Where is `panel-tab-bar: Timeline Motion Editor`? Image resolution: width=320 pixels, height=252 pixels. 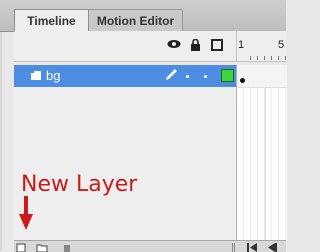 panel-tab-bar: Timeline Motion Editor is located at coordinates (143, 16).